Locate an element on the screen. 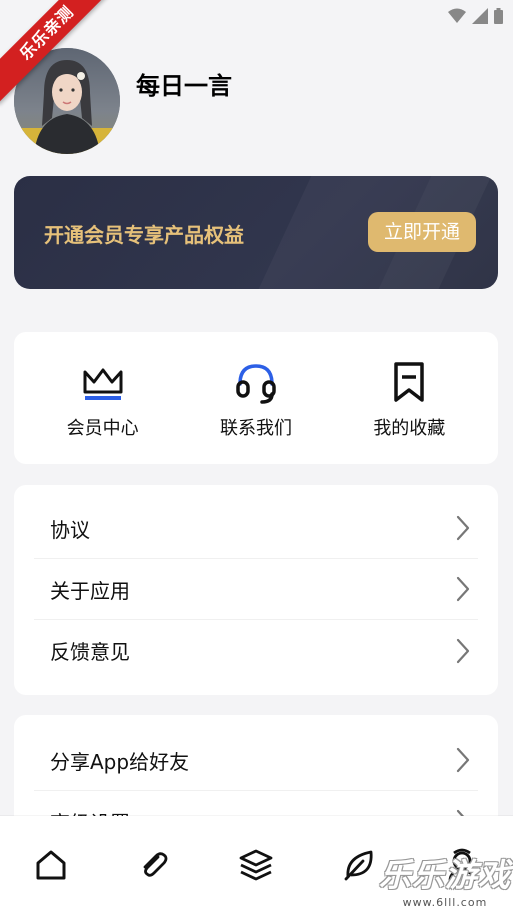 This screenshot has height=913, width=513. nav-layers is located at coordinates (256, 865).